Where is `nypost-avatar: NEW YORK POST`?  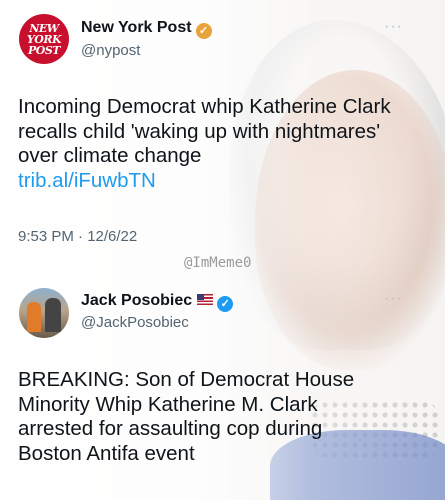
nypost-avatar: NEW YORK POST is located at coordinates (44, 39).